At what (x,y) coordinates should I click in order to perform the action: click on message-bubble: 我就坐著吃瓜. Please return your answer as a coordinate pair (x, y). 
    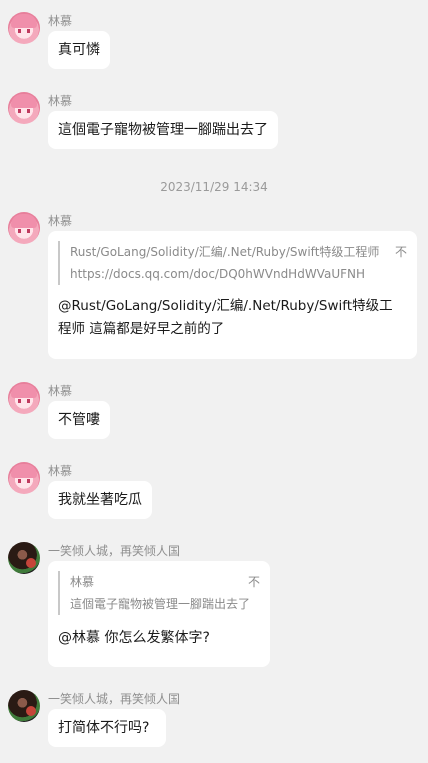
    Looking at the image, I should click on (100, 500).